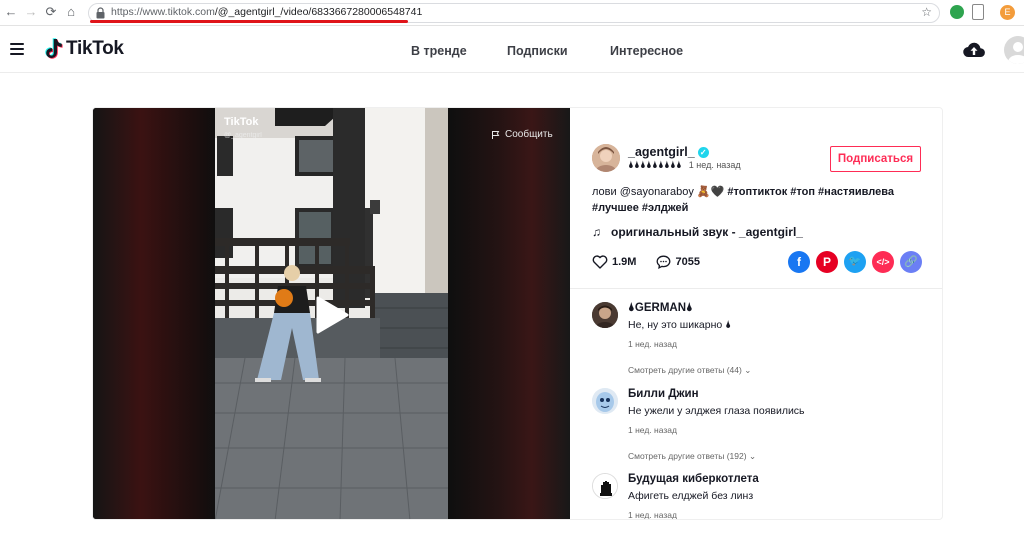 The width and height of the screenshot is (1024, 543). What do you see at coordinates (1014, 50) in the screenshot?
I see `user-avatar` at bounding box center [1014, 50].